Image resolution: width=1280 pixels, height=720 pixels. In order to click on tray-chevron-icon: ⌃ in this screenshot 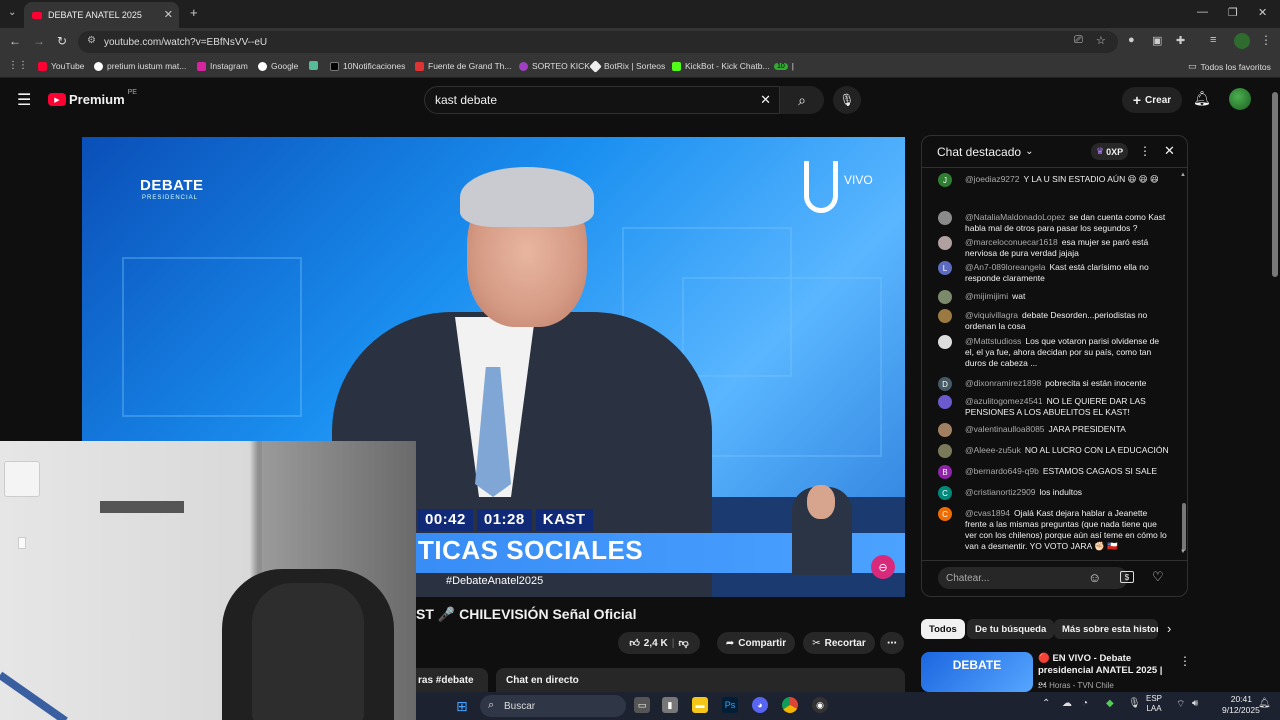, I will do `click(1046, 703)`.